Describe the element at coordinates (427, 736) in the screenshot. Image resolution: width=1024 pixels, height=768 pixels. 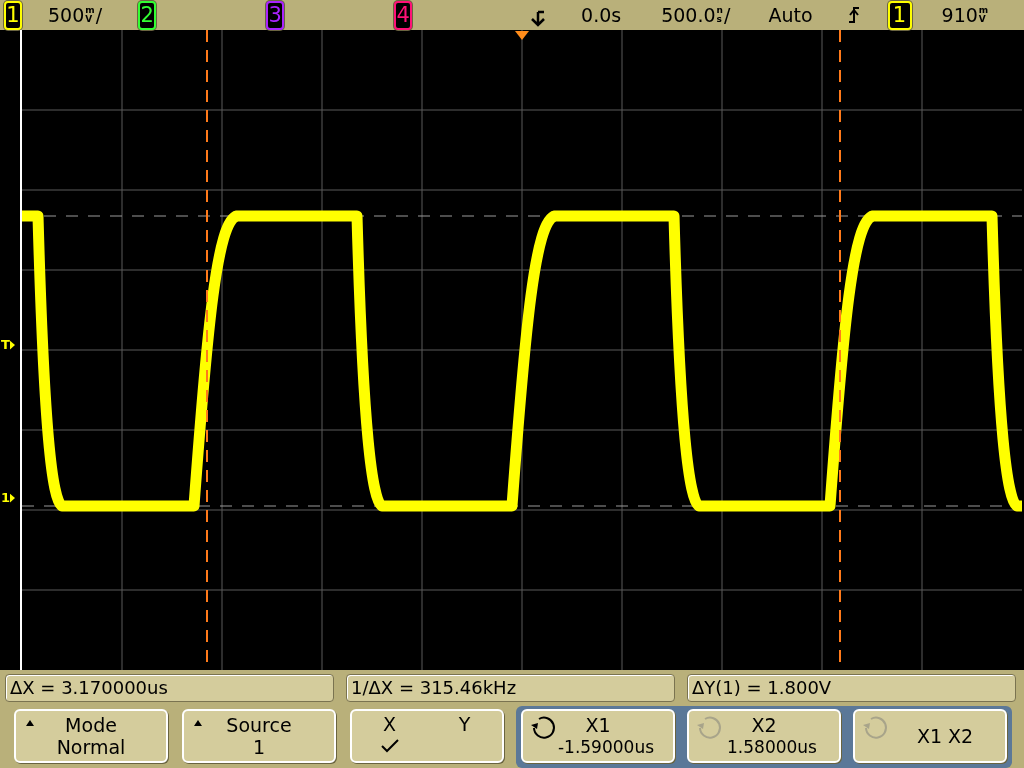
I see `xy-toggle-softkey: X Y` at that location.